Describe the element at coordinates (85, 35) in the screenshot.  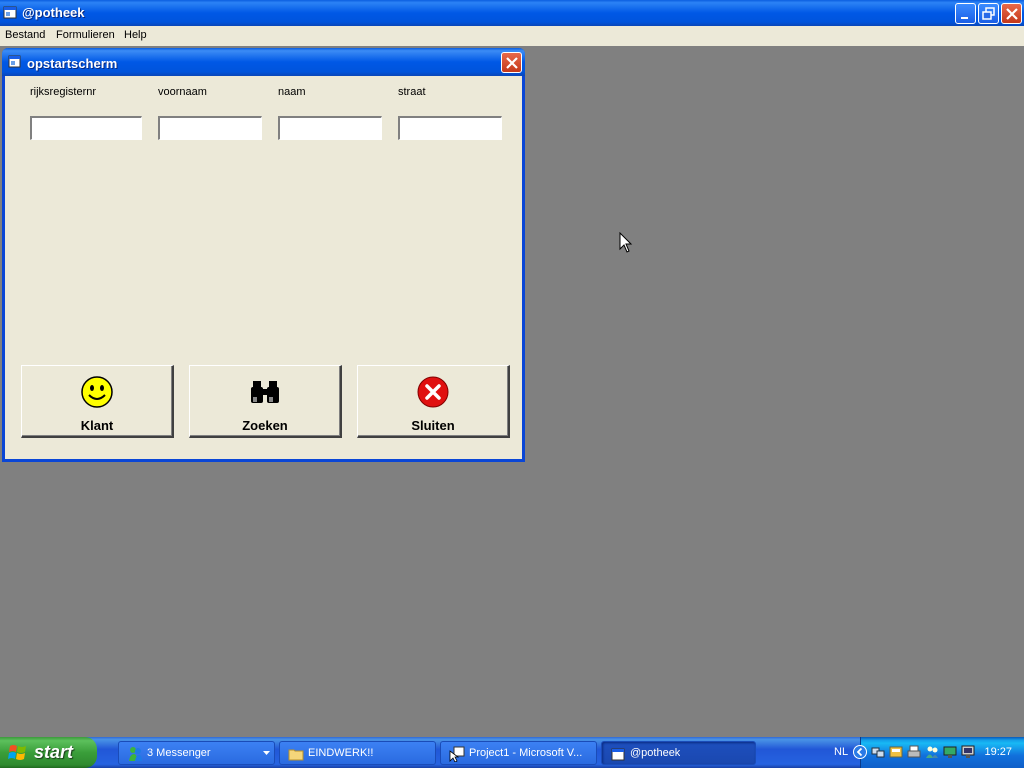
I see `menu-formulieren: Formulieren` at that location.